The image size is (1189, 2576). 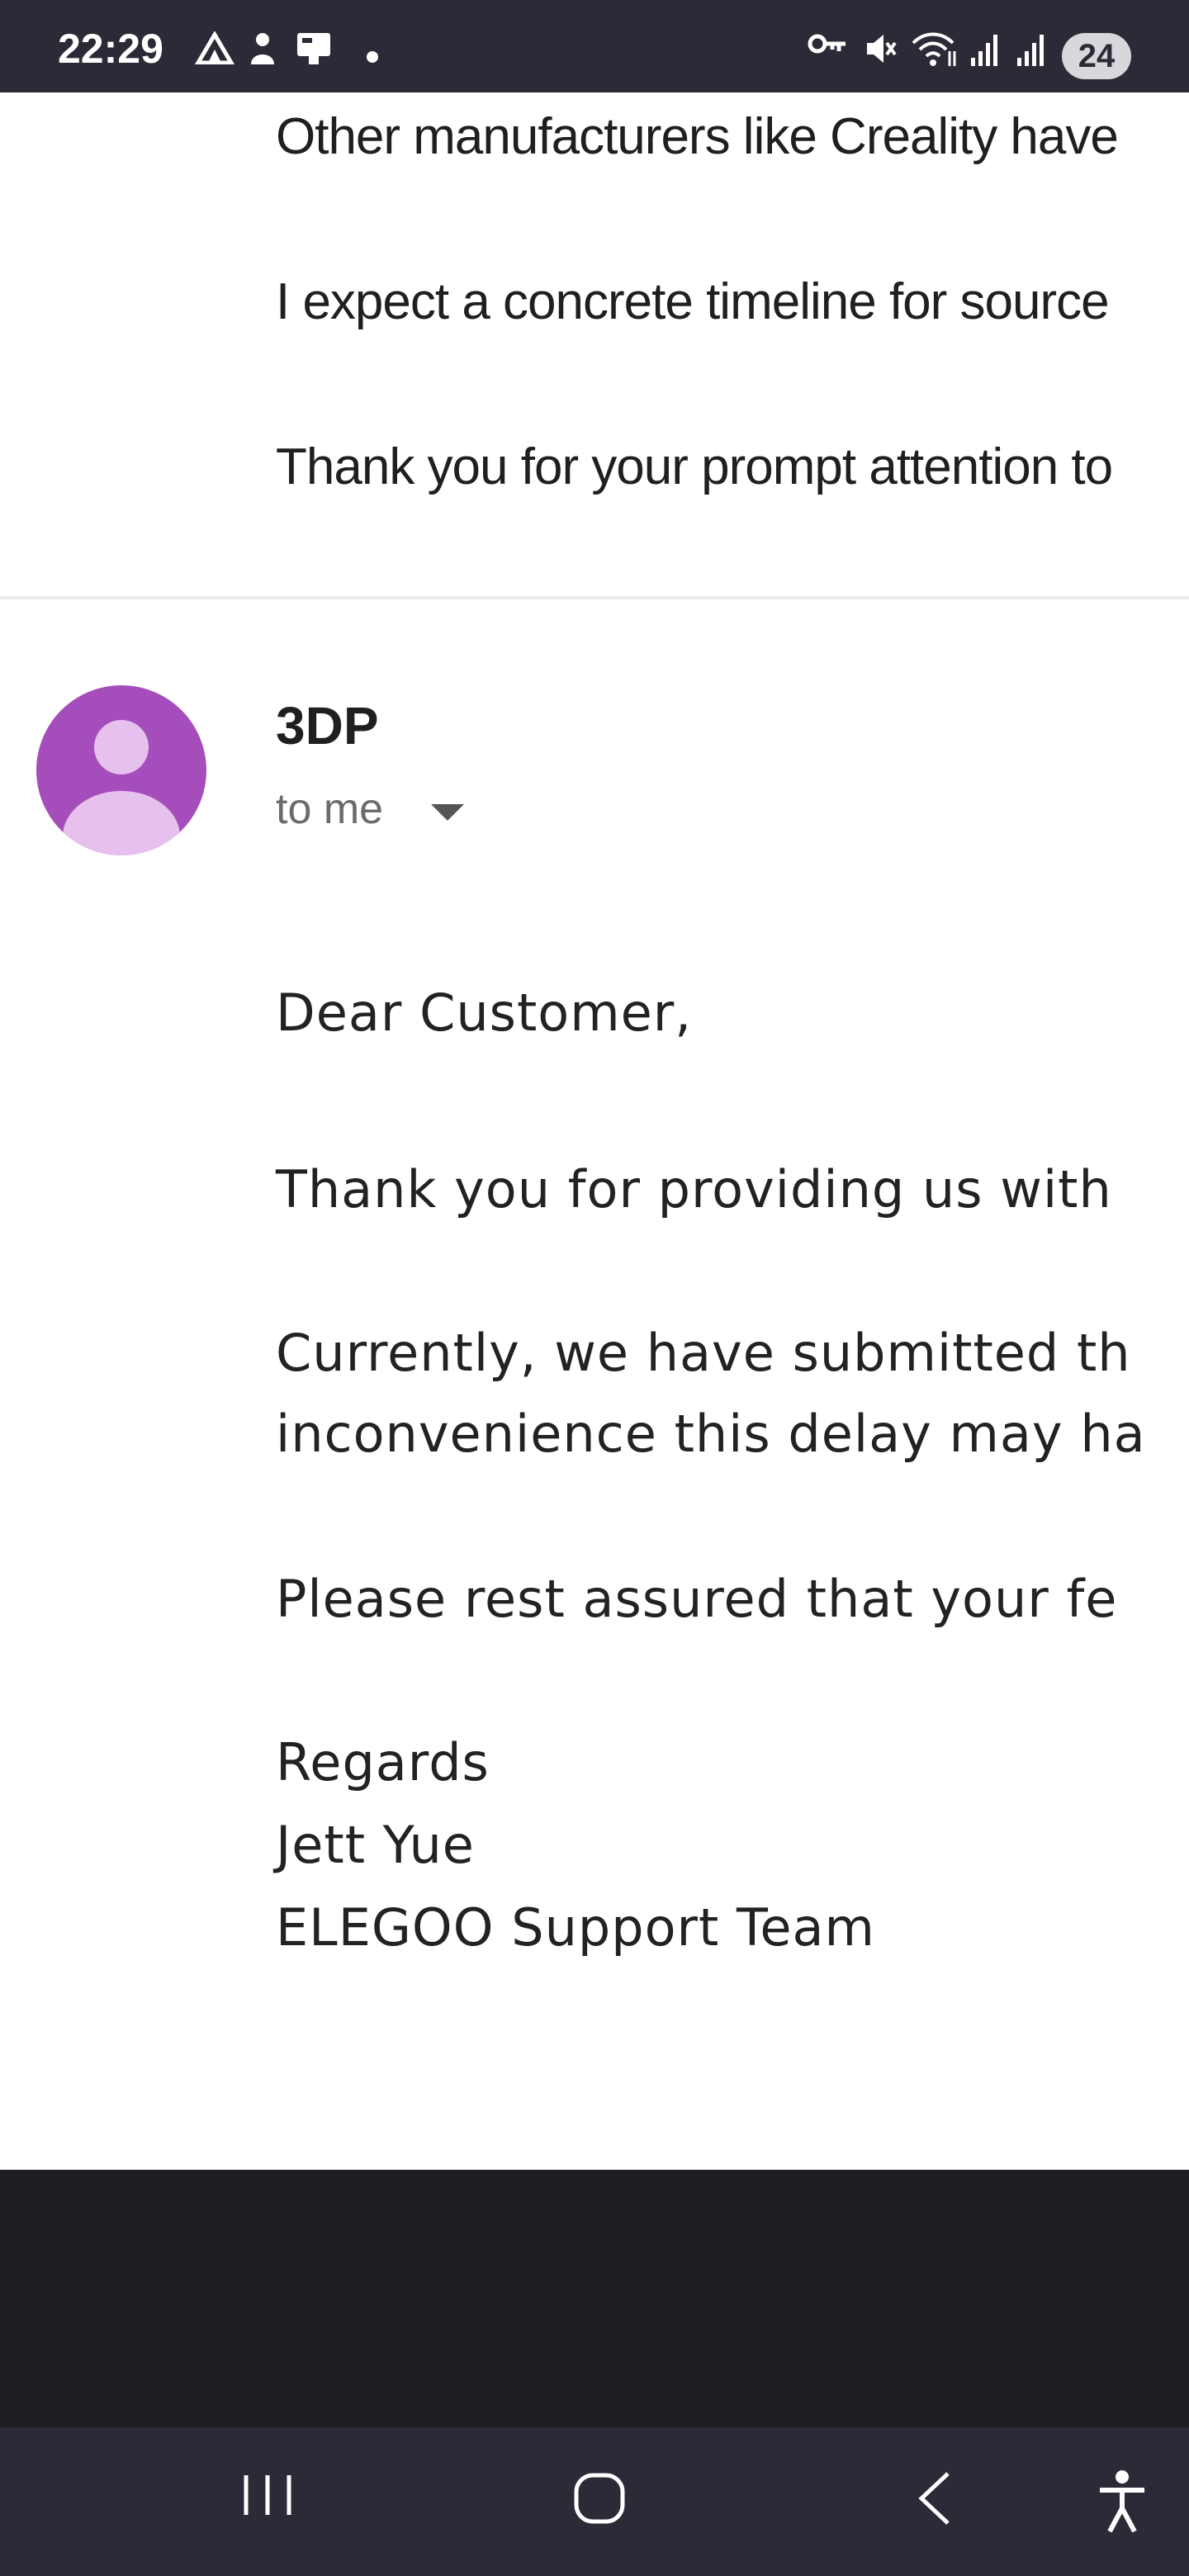 What do you see at coordinates (934, 2498) in the screenshot?
I see `back-icon` at bounding box center [934, 2498].